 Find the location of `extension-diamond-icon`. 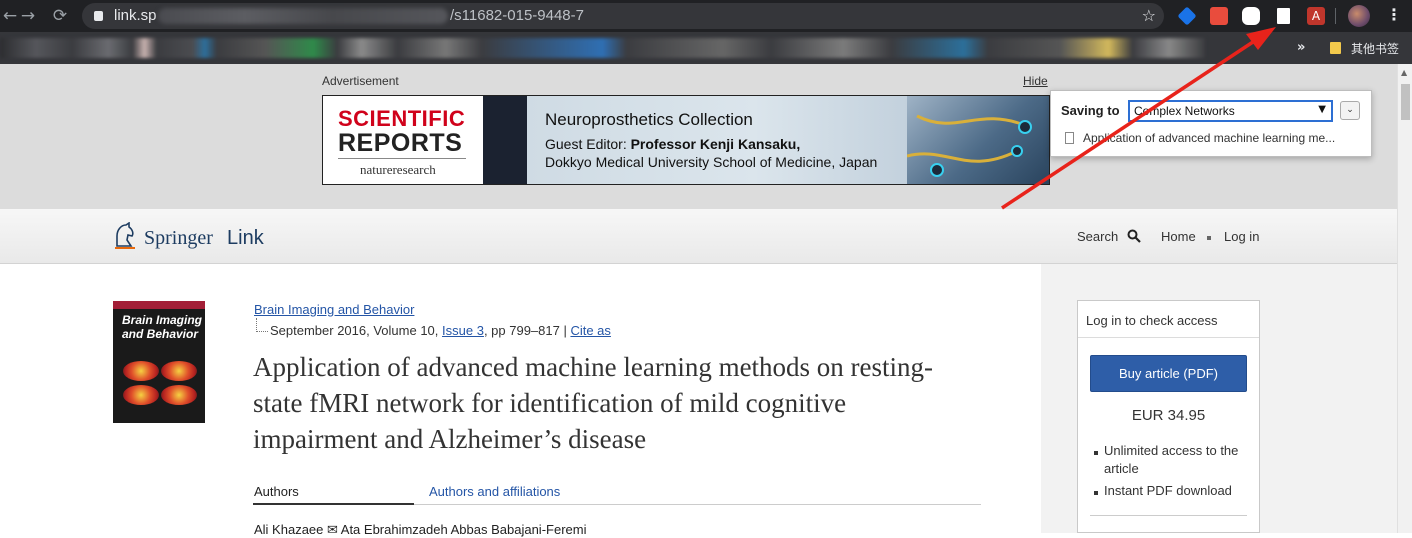

extension-diamond-icon is located at coordinates (1187, 16).